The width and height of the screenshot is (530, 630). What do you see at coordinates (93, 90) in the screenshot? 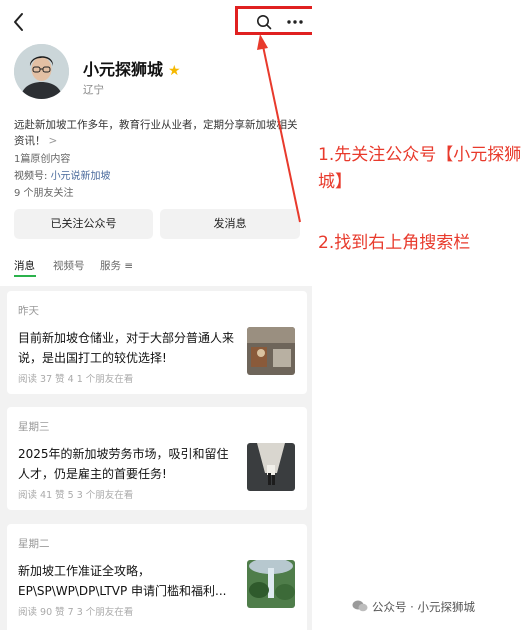
I see `account-location: 辽宁` at bounding box center [93, 90].